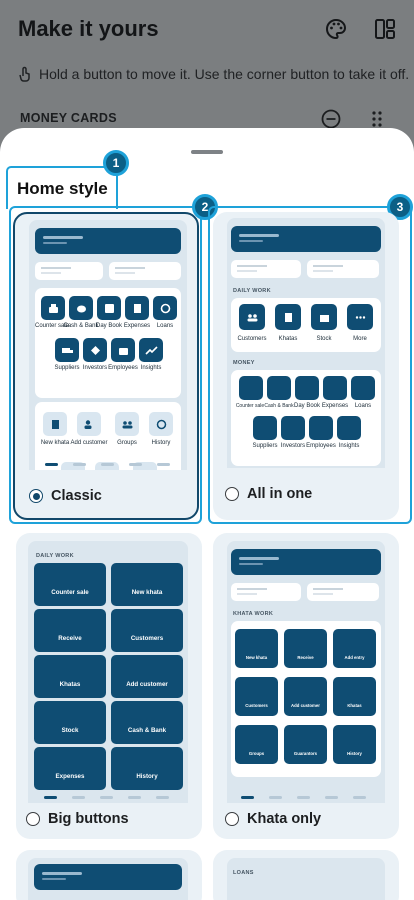 This screenshot has width=414, height=900. Describe the element at coordinates (321, 428) in the screenshot. I see `employees-icon` at that location.